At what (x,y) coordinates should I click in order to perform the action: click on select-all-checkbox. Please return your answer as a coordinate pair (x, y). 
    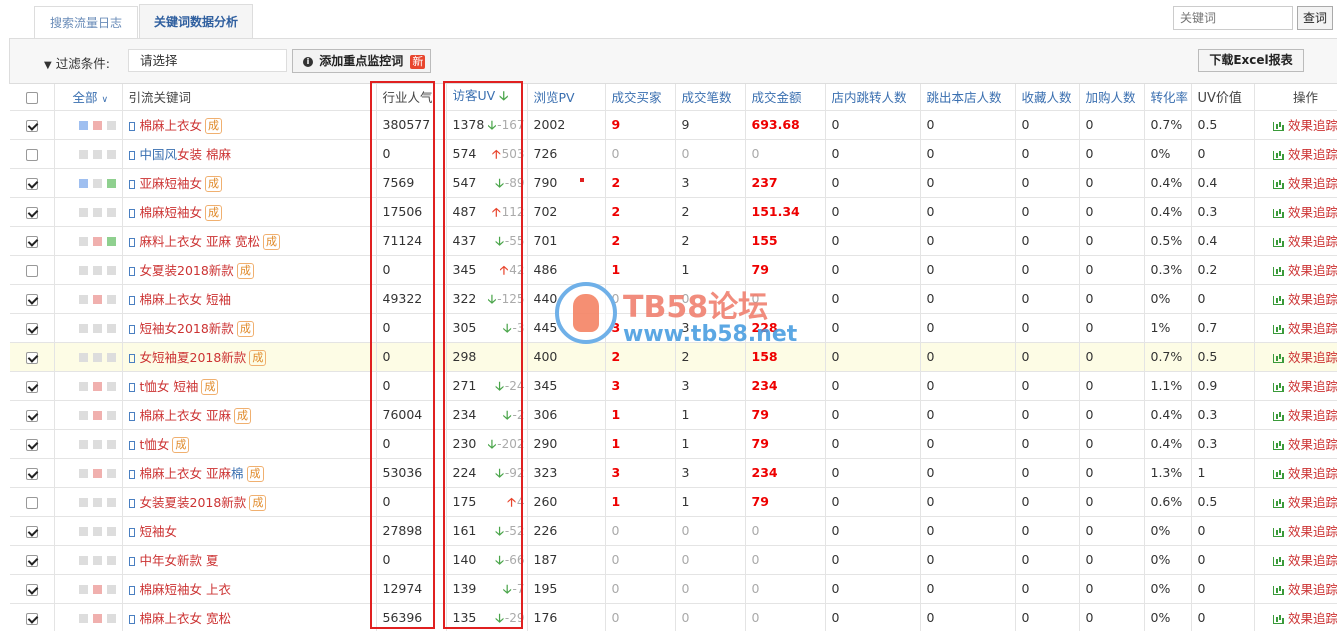
    Looking at the image, I should click on (31, 97).